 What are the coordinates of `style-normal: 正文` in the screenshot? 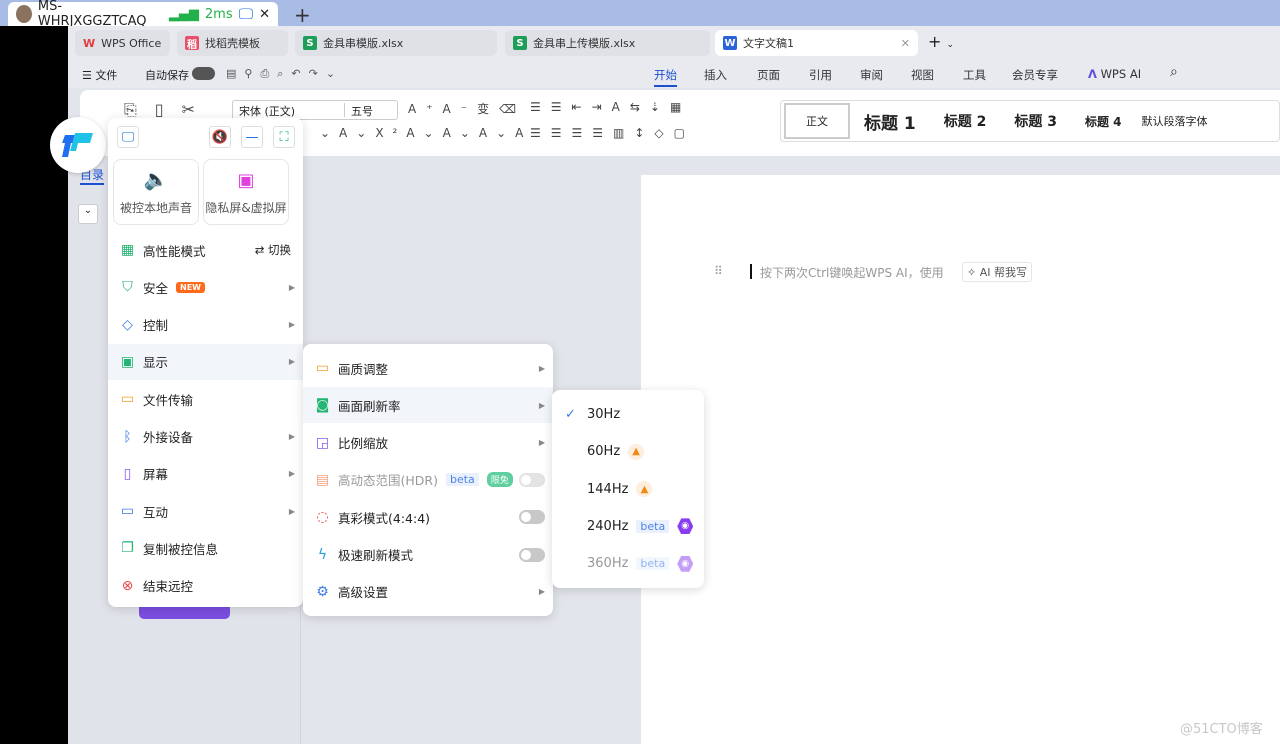 It's located at (817, 121).